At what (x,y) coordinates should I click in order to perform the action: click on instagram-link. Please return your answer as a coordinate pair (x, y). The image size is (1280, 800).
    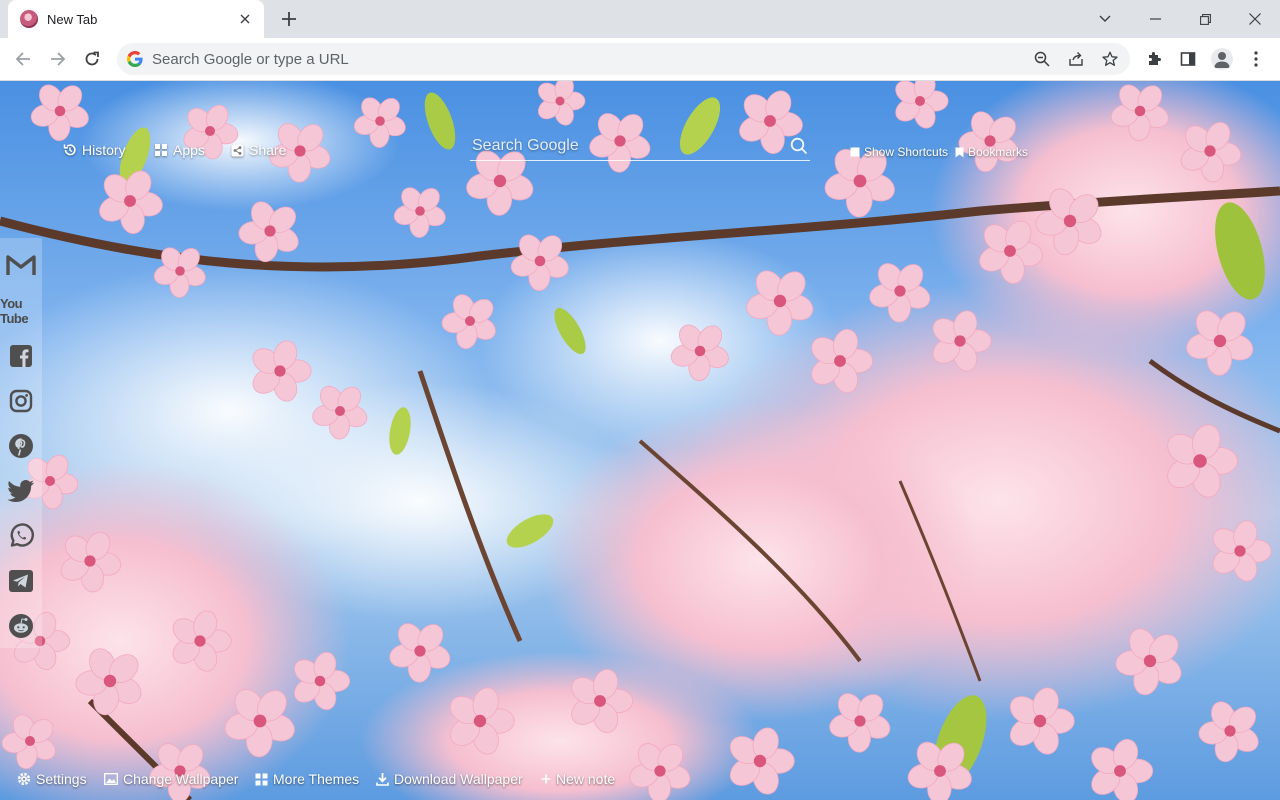
    Looking at the image, I should click on (21, 401).